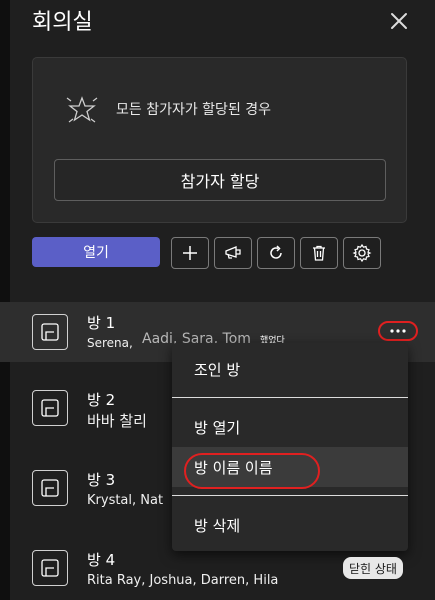 The width and height of the screenshot is (435, 600). I want to click on more-options-button, so click(398, 331).